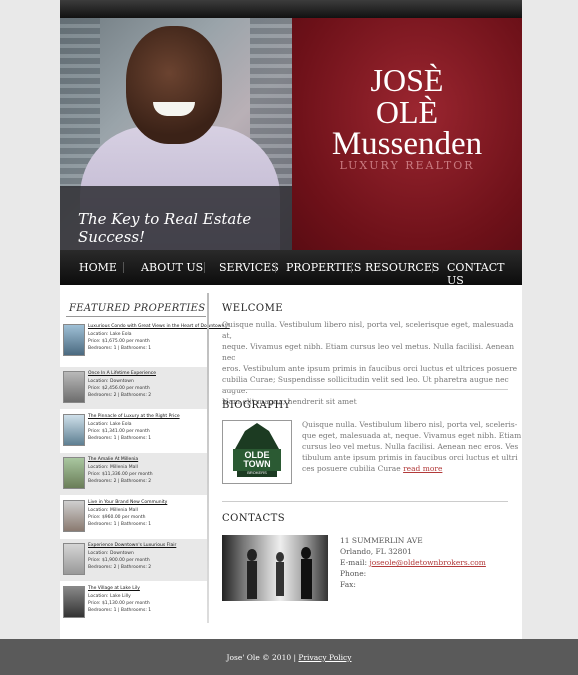 This screenshot has width=578, height=675. Describe the element at coordinates (119, 603) in the screenshot. I see `listing-price: Price: $1,130.00 per month` at that location.